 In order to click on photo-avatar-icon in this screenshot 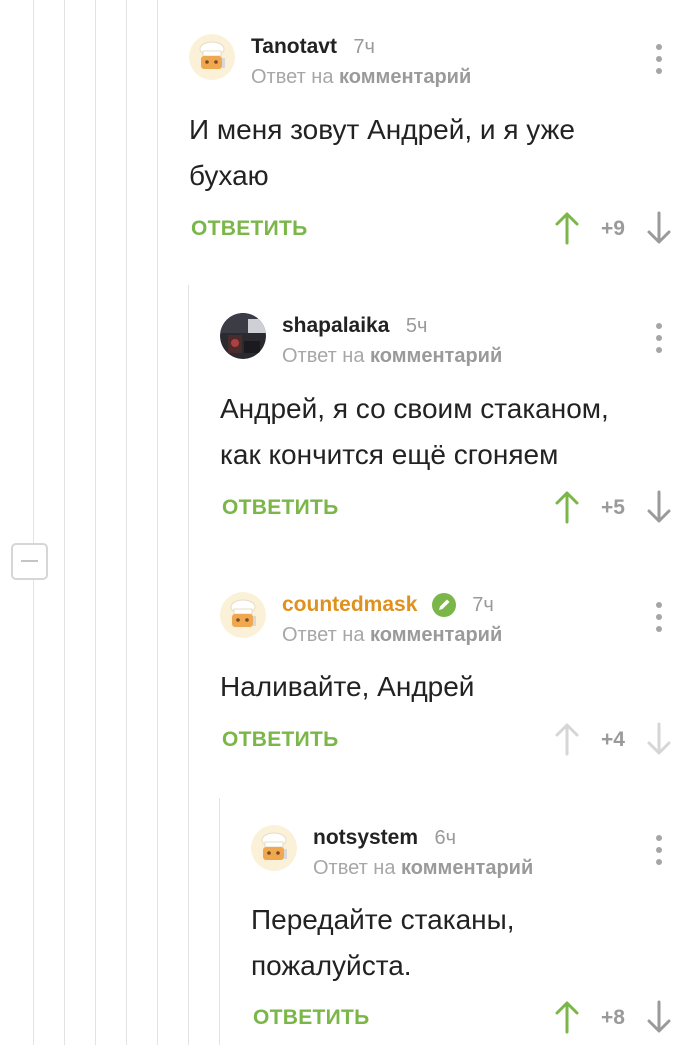, I will do `click(243, 336)`.